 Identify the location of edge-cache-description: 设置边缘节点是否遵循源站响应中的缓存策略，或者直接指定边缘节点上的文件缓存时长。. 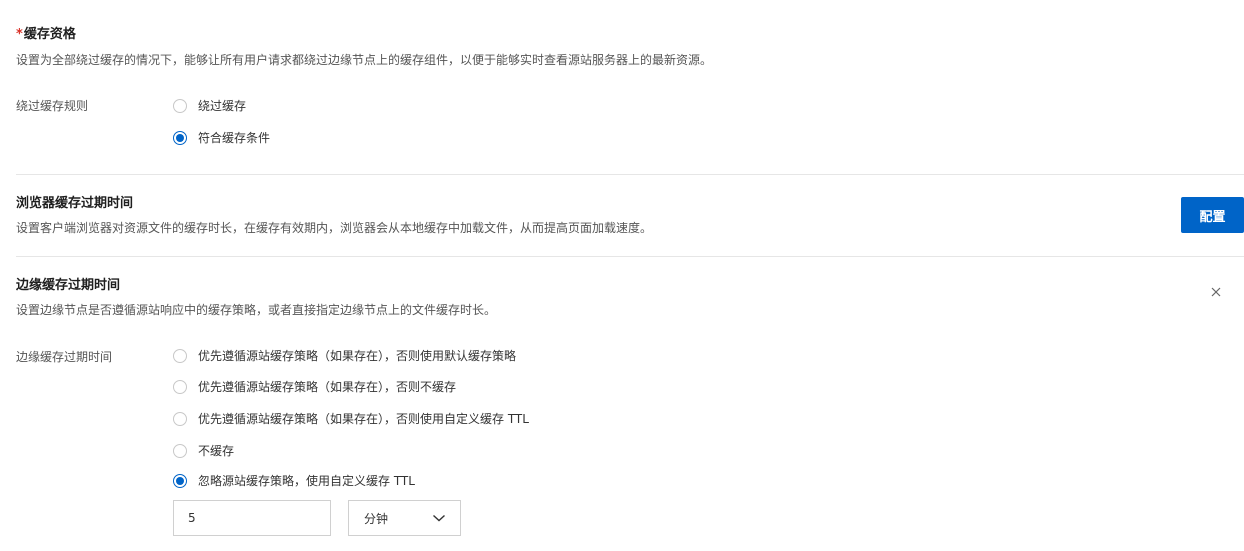
(256, 310).